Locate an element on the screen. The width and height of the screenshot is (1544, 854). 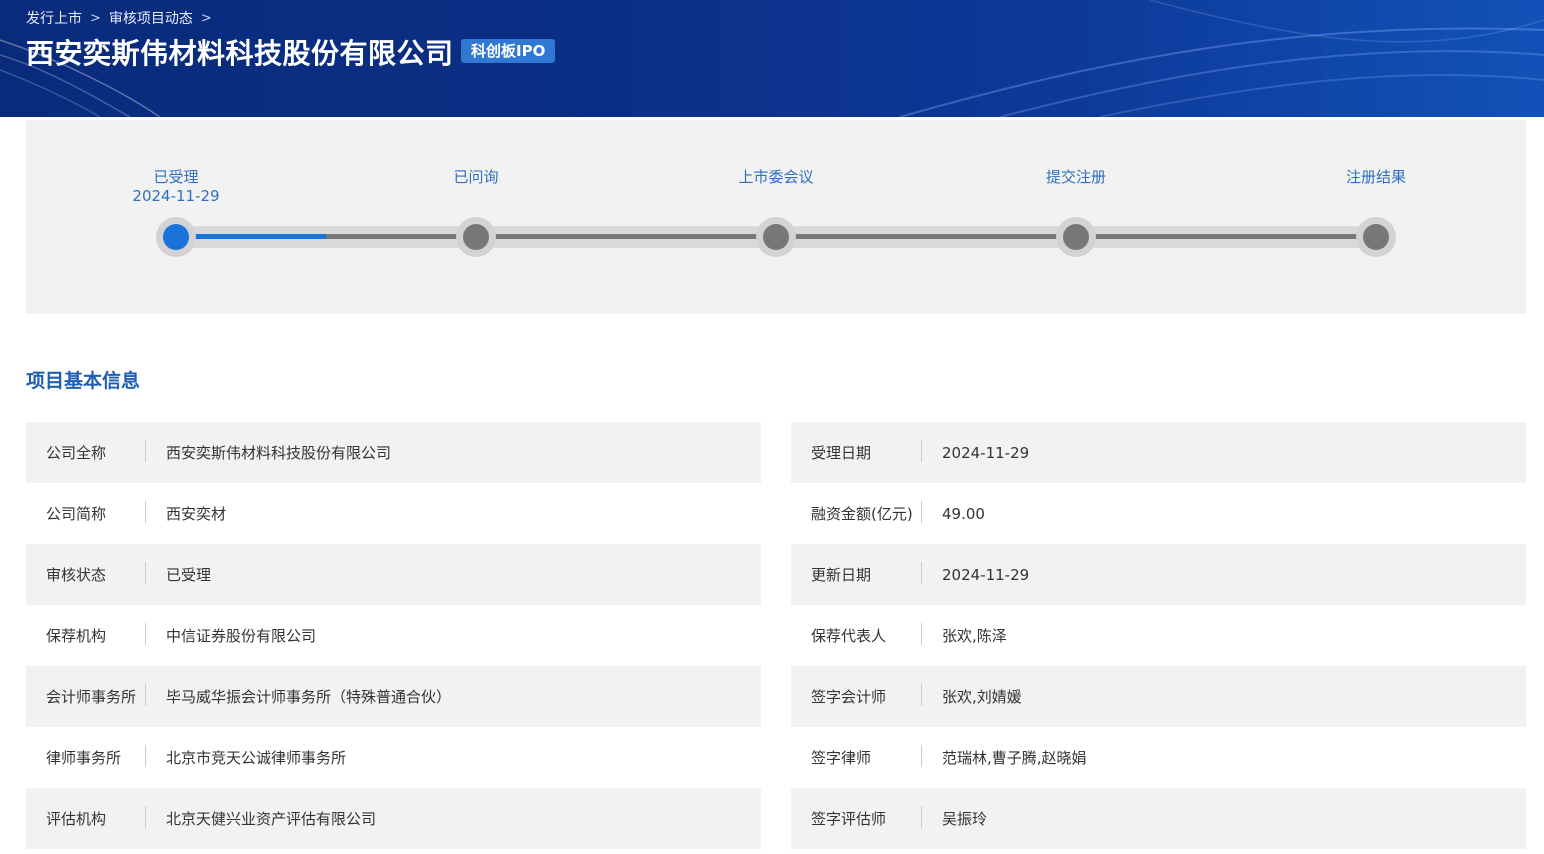
stage-label: 提交注册 is located at coordinates (1075, 177).